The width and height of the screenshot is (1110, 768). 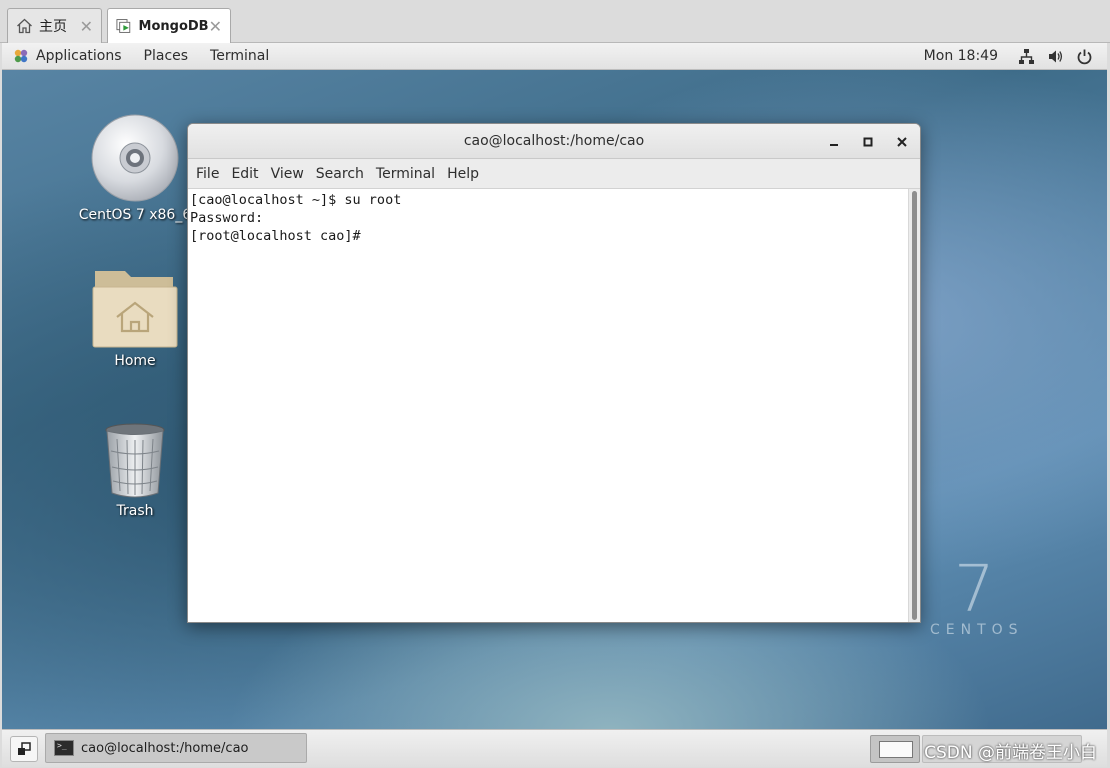 I want to click on terminal-menubar: File Edit View Search Terminal Help, so click(x=554, y=174).